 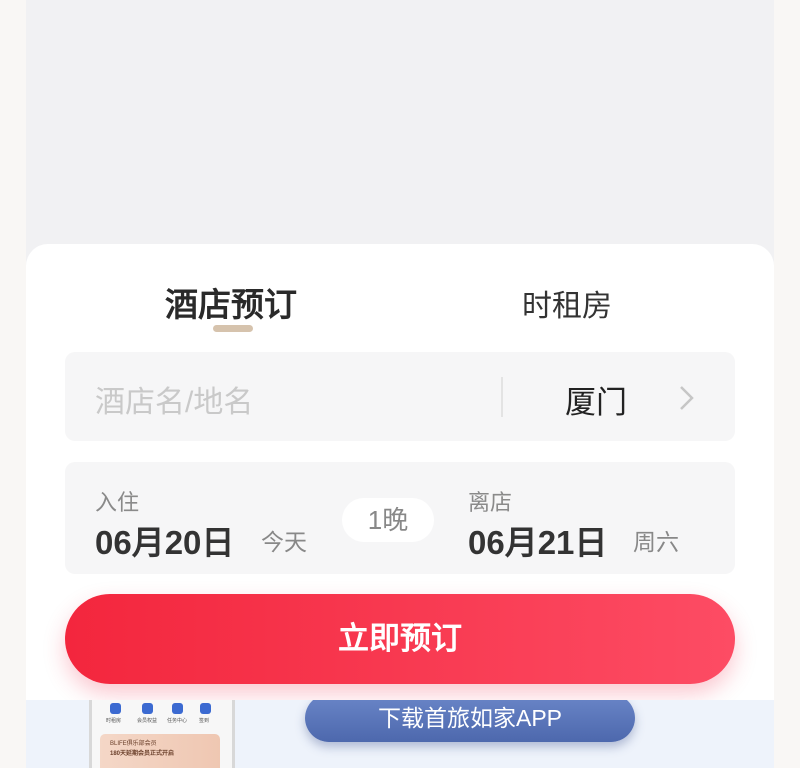 I want to click on checkin-day: 今天, so click(x=284, y=542).